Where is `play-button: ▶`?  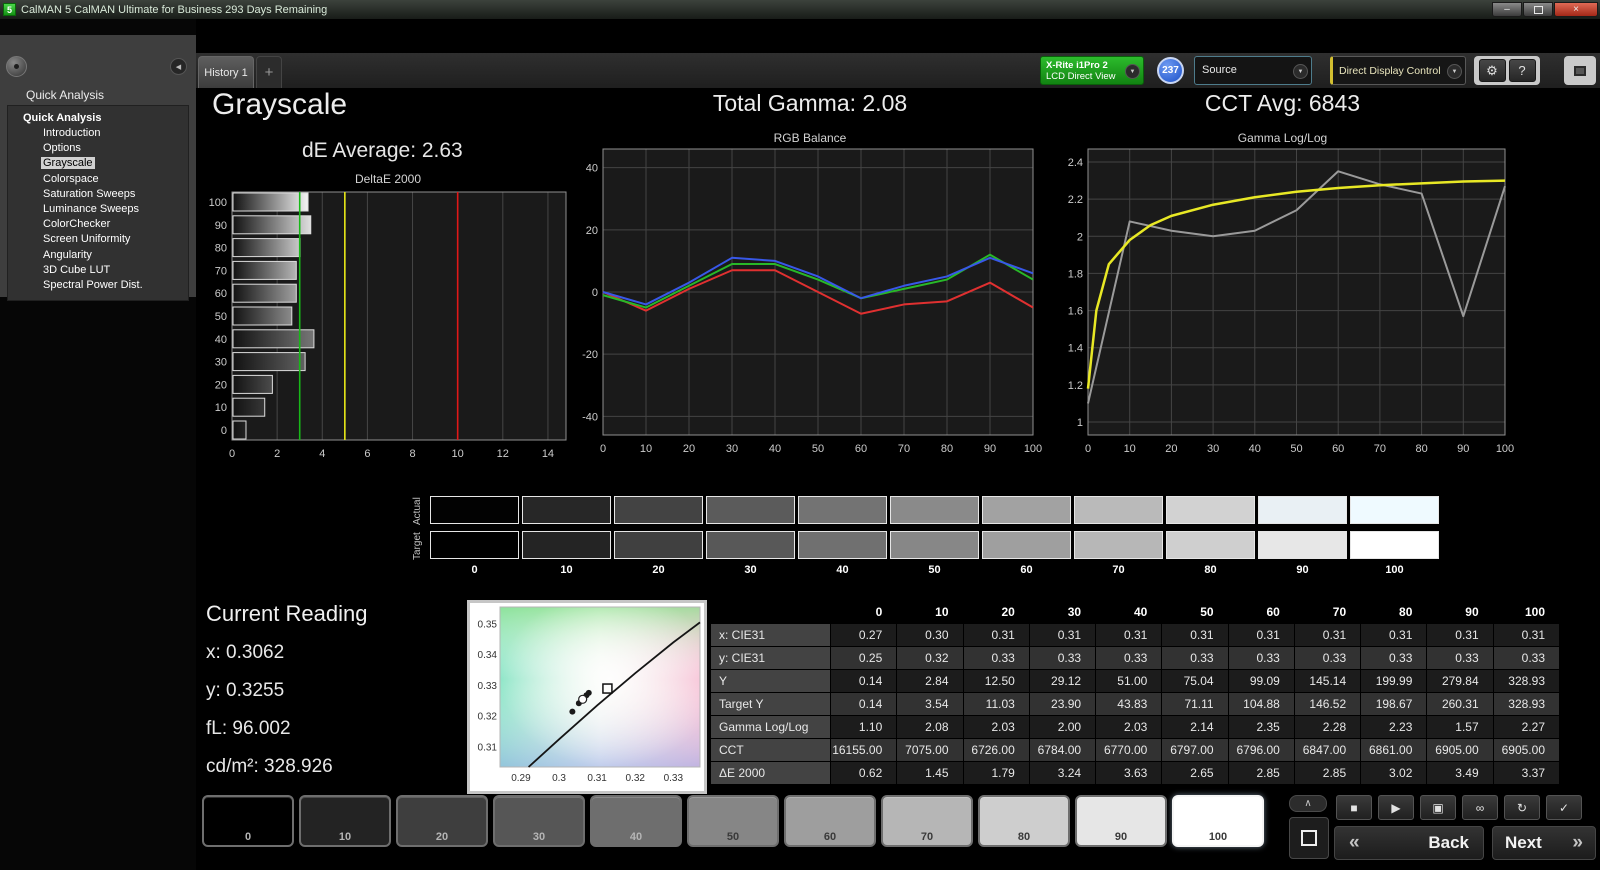 play-button: ▶ is located at coordinates (1396, 807).